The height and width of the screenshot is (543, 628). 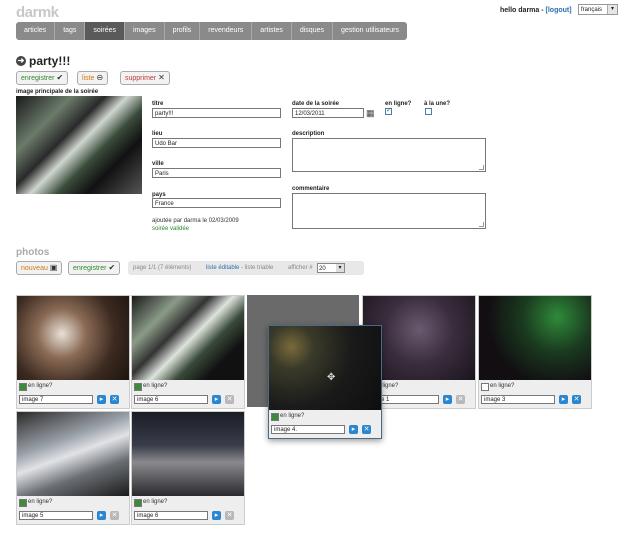 I want to click on une-checkbox, so click(x=428, y=111).